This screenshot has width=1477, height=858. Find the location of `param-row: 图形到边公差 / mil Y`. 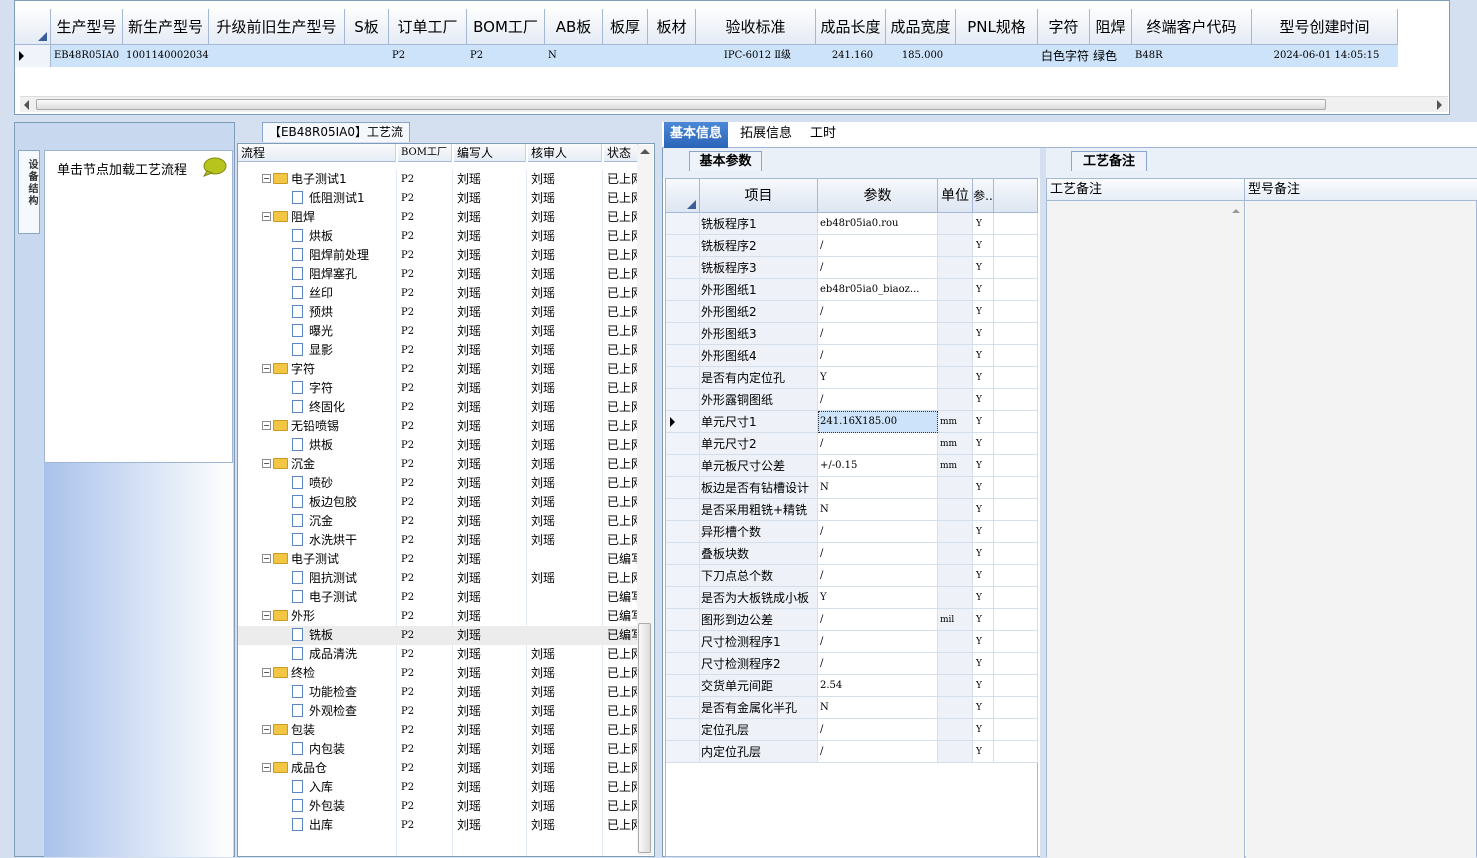

param-row: 图形到边公差 / mil Y is located at coordinates (852, 620).